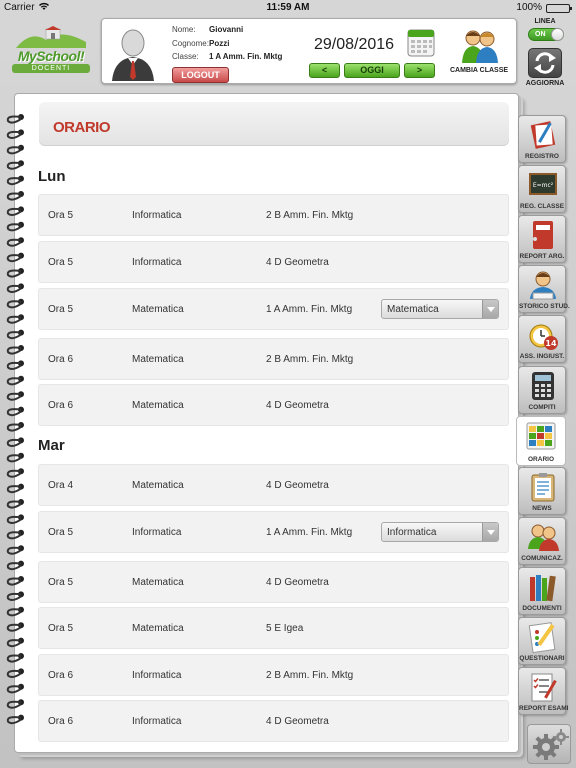 The height and width of the screenshot is (768, 576). Describe the element at coordinates (542, 491) in the screenshot. I see `menu-news: NEWS` at that location.